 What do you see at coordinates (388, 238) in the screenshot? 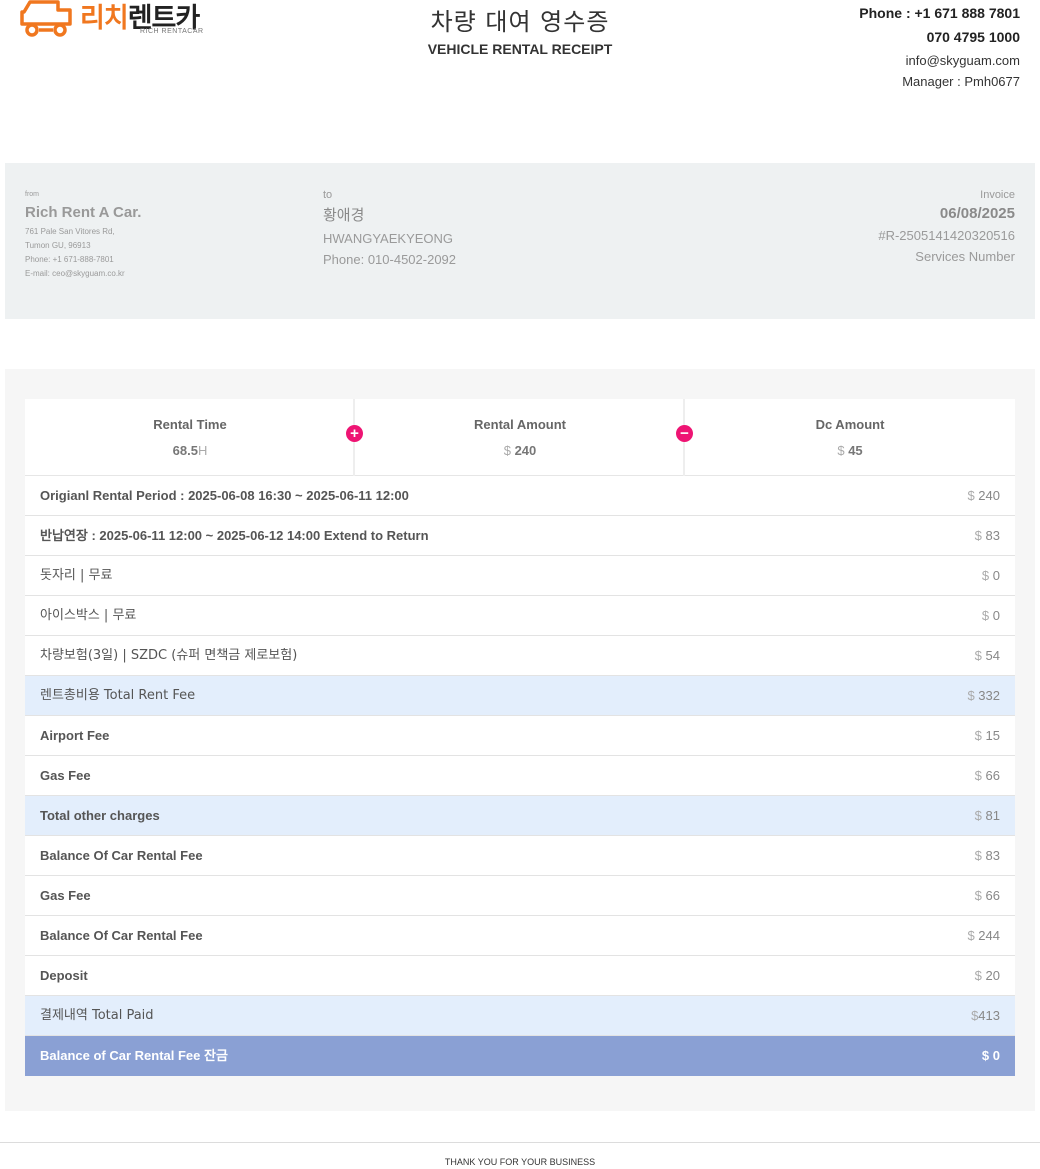
I see `to-name-english: HWANGYAEKYEONG` at bounding box center [388, 238].